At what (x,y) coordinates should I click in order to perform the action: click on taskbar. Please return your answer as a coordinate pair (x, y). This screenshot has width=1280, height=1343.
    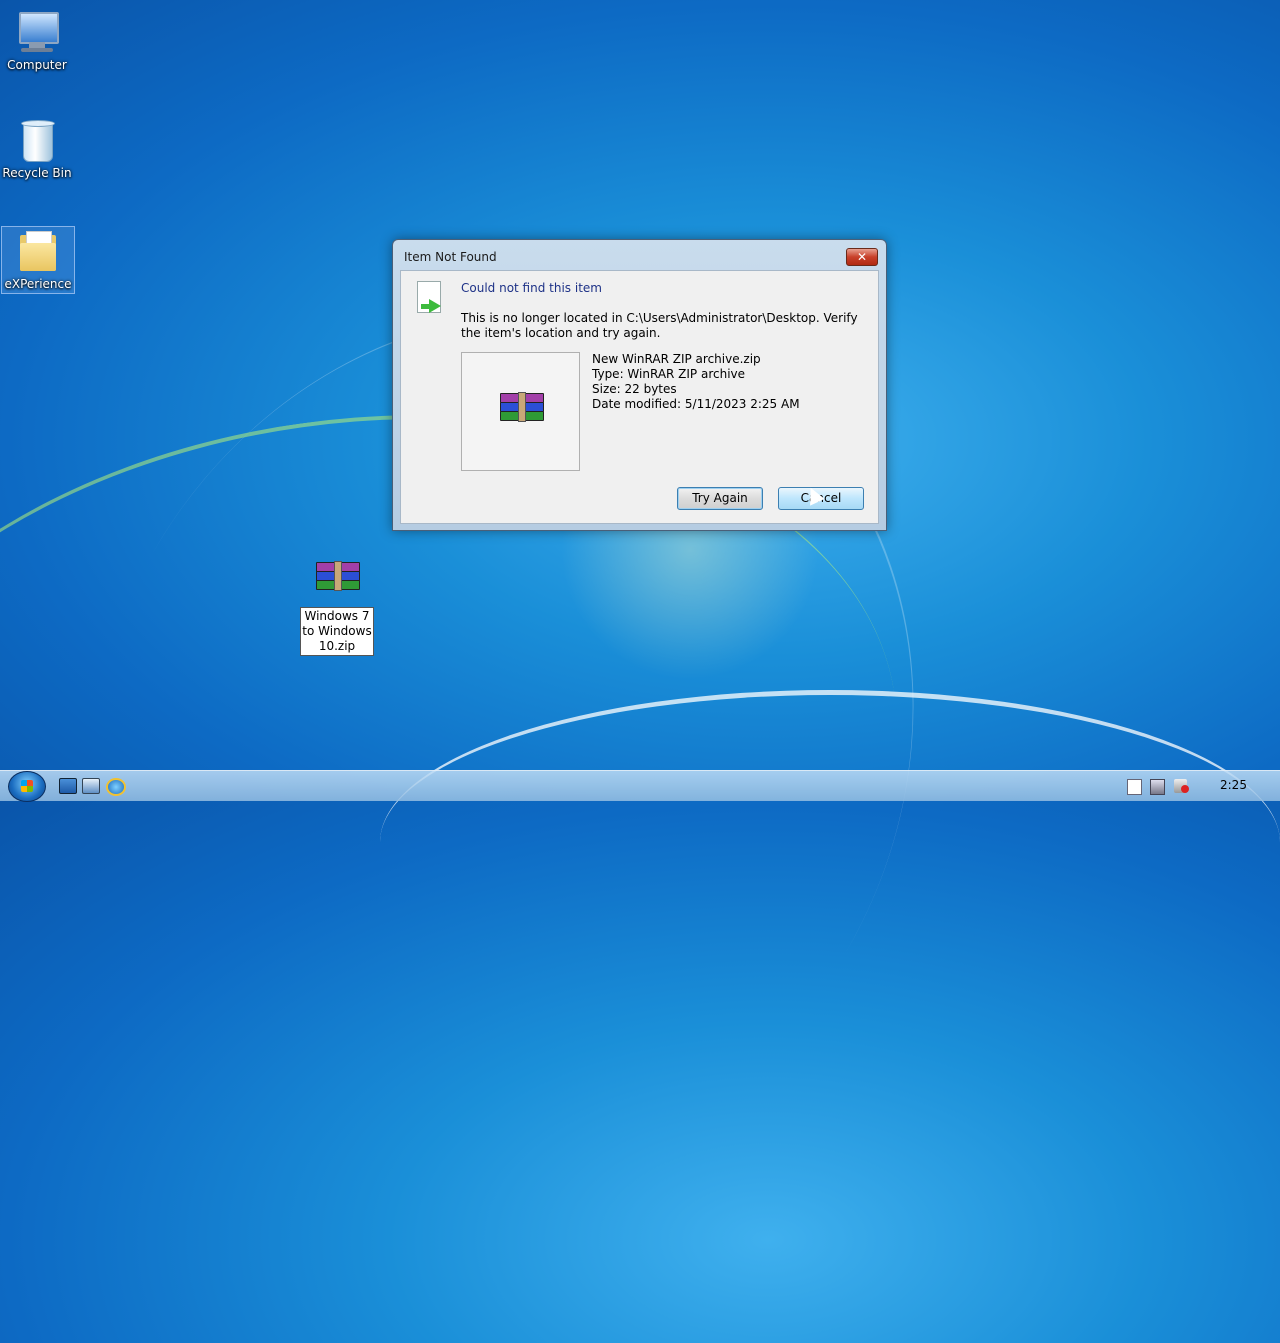
    Looking at the image, I should click on (640, 785).